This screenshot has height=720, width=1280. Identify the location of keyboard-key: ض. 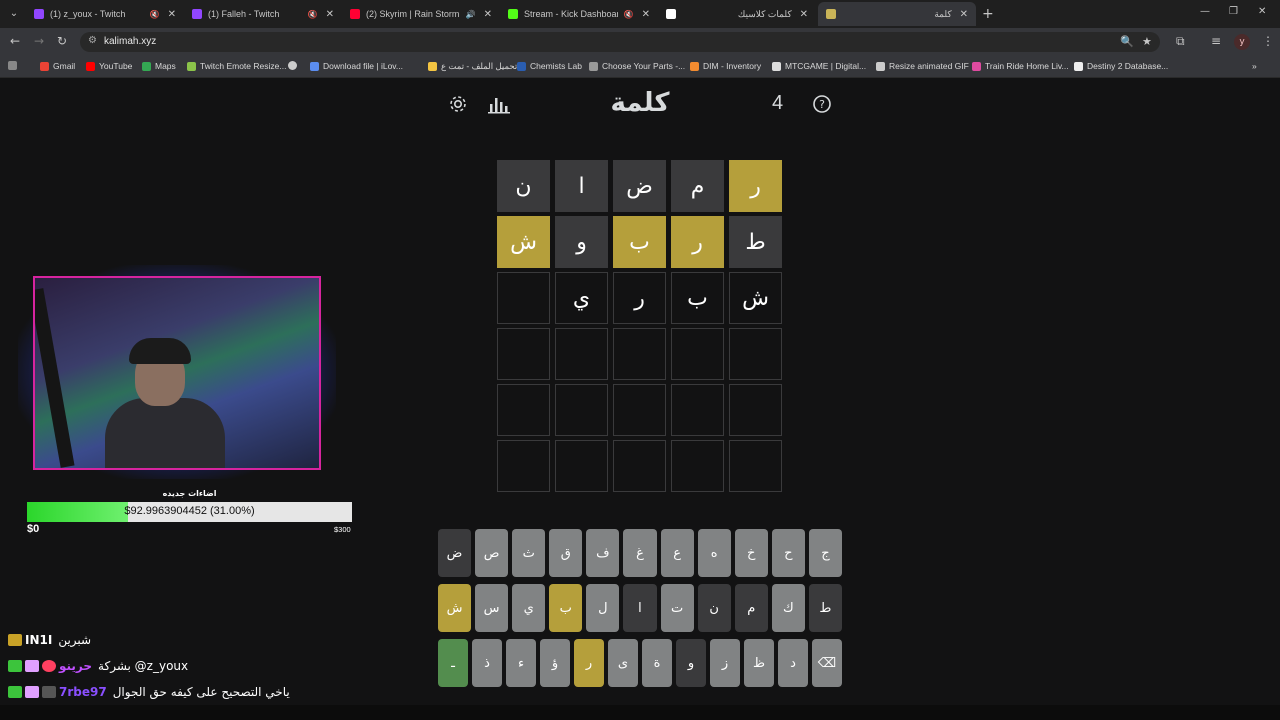
(455, 553).